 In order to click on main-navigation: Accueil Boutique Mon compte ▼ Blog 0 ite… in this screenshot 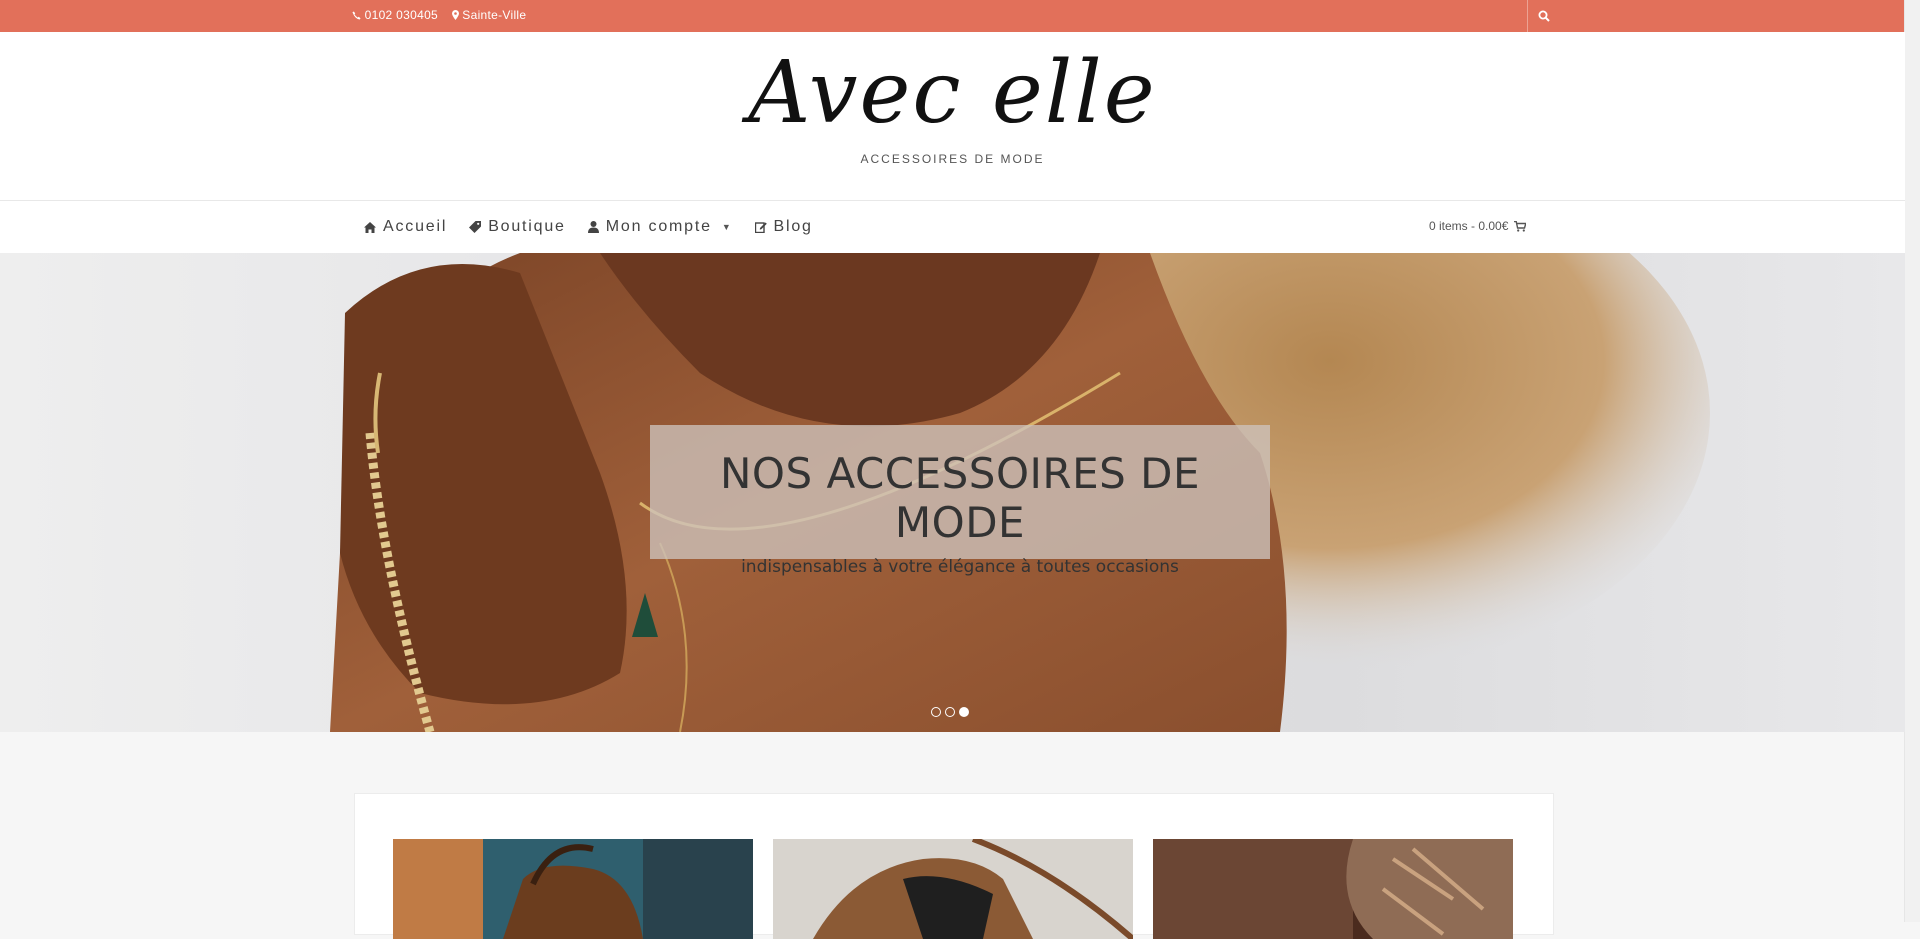, I will do `click(952, 227)`.